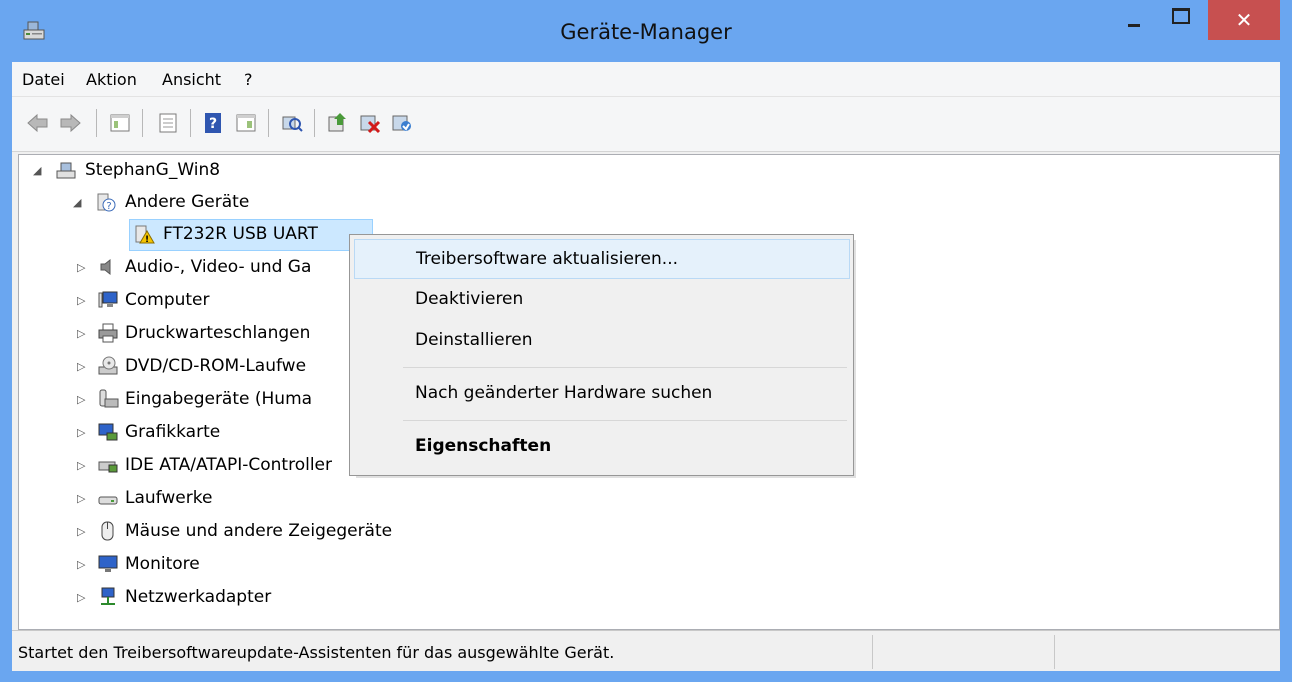 The width and height of the screenshot is (1292, 682). Describe the element at coordinates (277, 597) in the screenshot. I see `tree-item-network: ▷ Netzwerkadapter` at that location.